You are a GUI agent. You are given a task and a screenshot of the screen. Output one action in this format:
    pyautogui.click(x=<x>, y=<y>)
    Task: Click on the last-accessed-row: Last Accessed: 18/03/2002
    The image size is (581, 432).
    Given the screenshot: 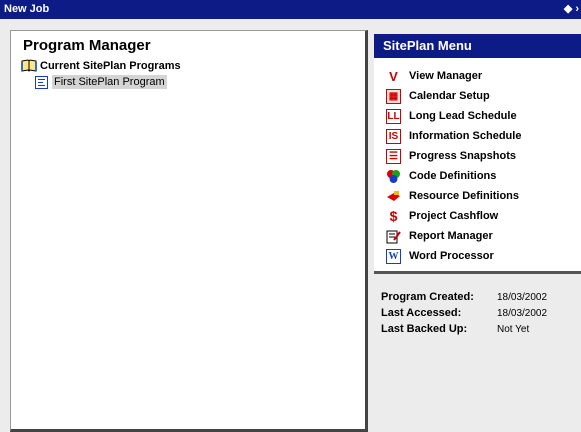 What is the action you would take?
    pyautogui.click(x=478, y=313)
    